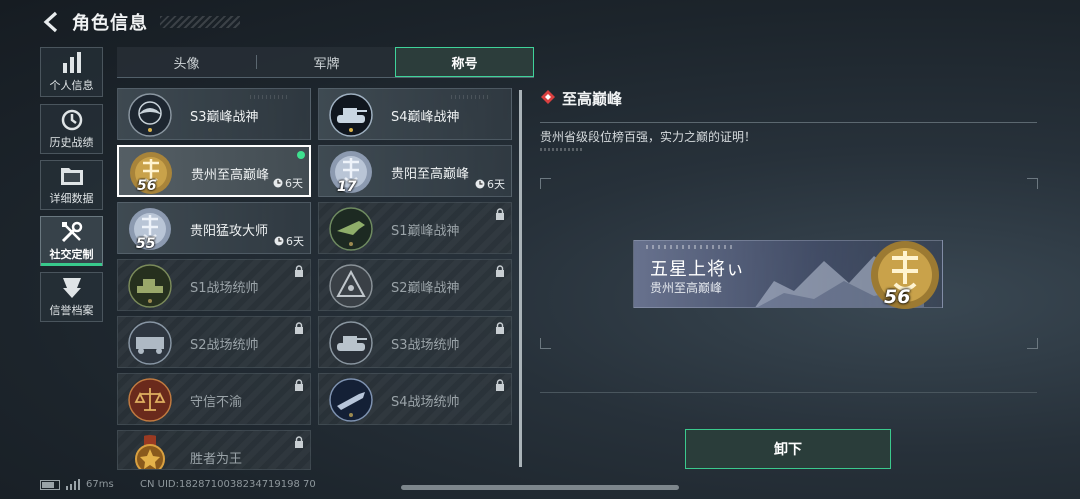 This screenshot has width=1080, height=499. I want to click on home-indicator, so click(540, 487).